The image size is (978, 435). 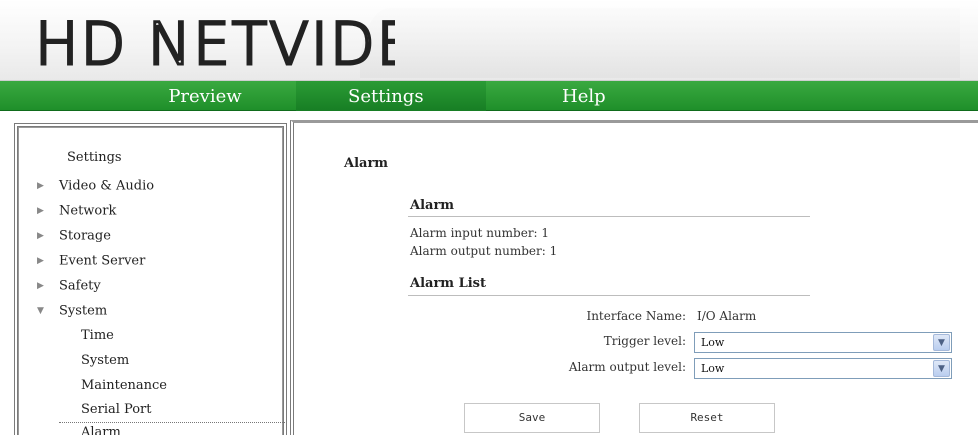 What do you see at coordinates (484, 251) in the screenshot?
I see `alarm-output-number: Alarm output number: 1` at bounding box center [484, 251].